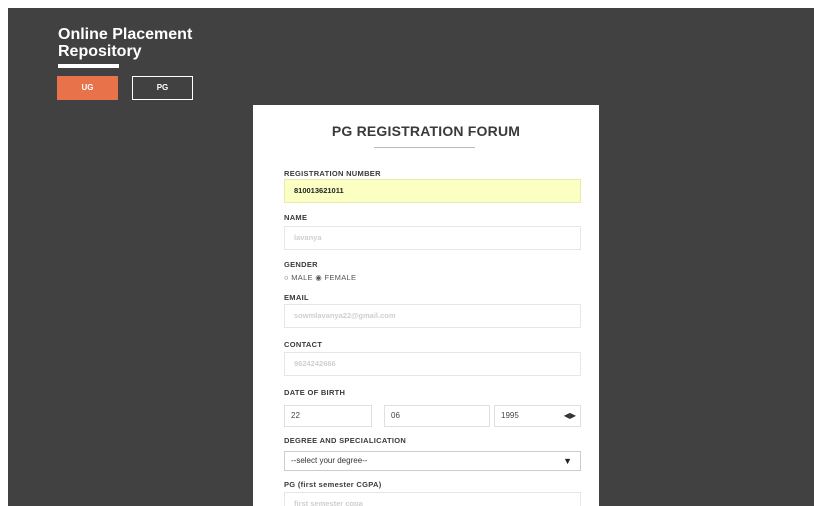  I want to click on form-title: PG REGISTRATION FORUM, so click(426, 131).